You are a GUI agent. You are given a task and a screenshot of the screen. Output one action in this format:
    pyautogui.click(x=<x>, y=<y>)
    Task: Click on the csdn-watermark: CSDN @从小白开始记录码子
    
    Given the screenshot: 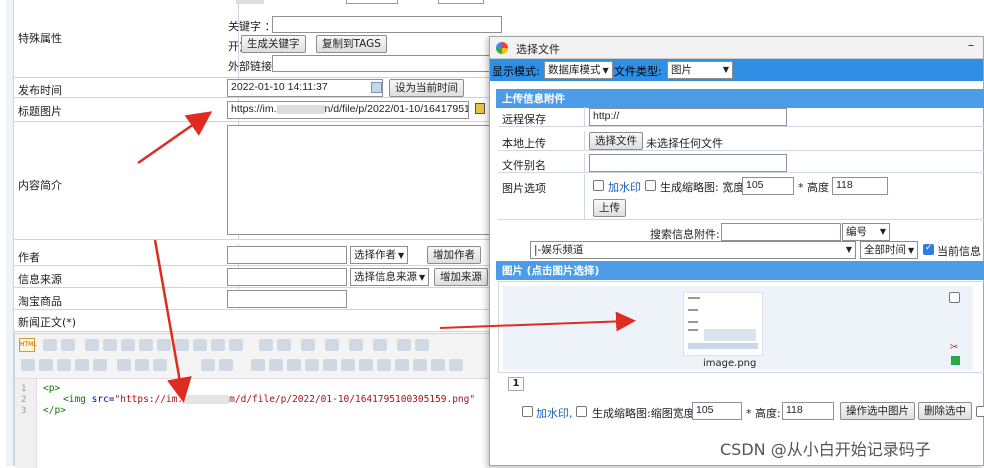 What is the action you would take?
    pyautogui.click(x=825, y=449)
    